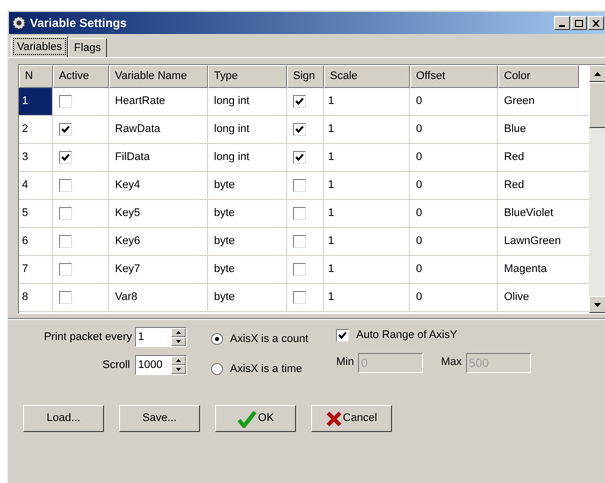  What do you see at coordinates (597, 73) in the screenshot?
I see `scroll-up-icon` at bounding box center [597, 73].